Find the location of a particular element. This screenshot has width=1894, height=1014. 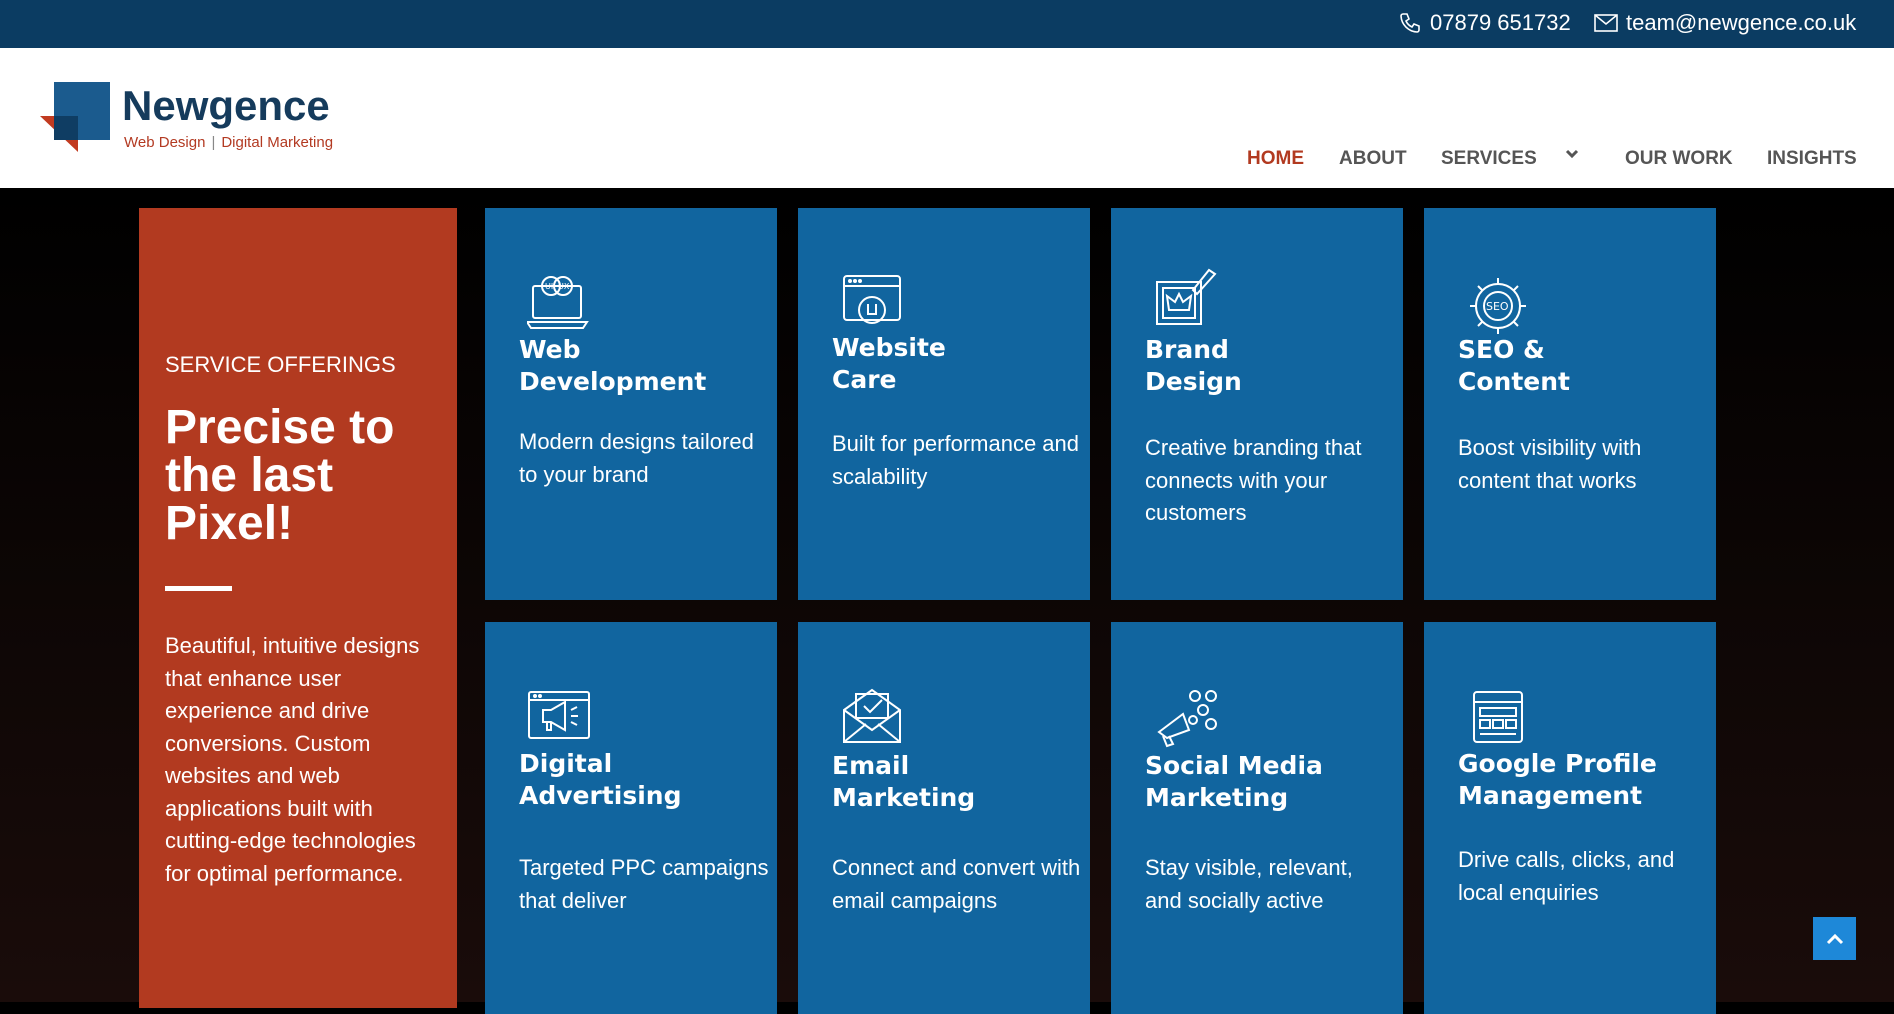

service-title-line-1: Brand is located at coordinates (1187, 349).